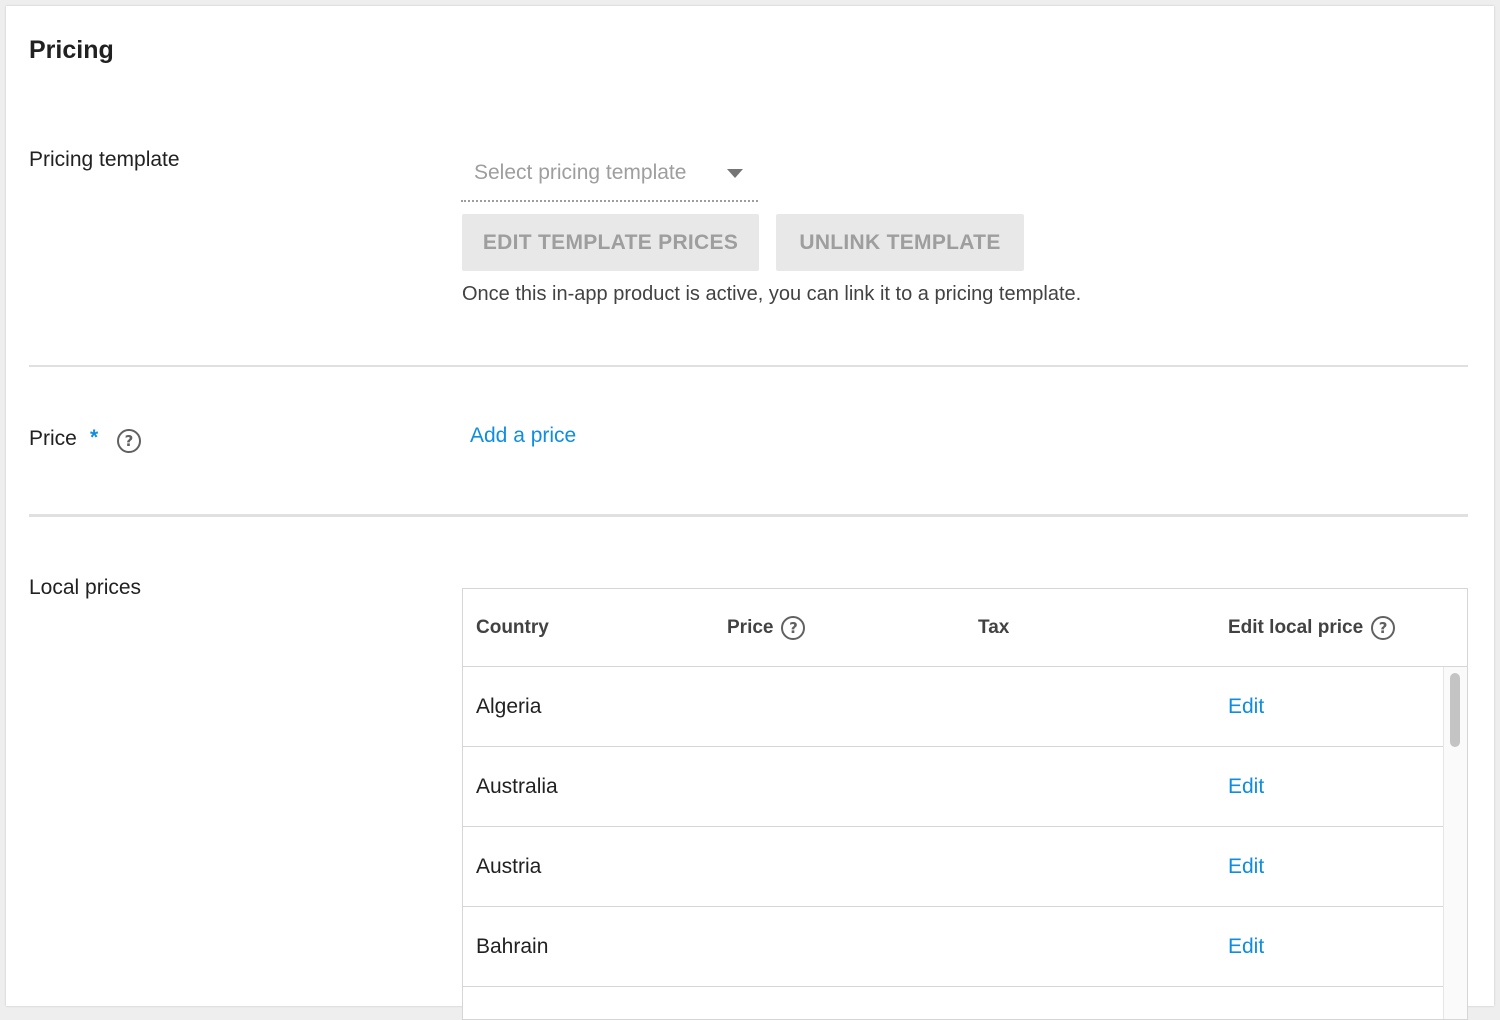 The height and width of the screenshot is (1020, 1500). I want to click on column-header-price-label: Price, so click(750, 627).